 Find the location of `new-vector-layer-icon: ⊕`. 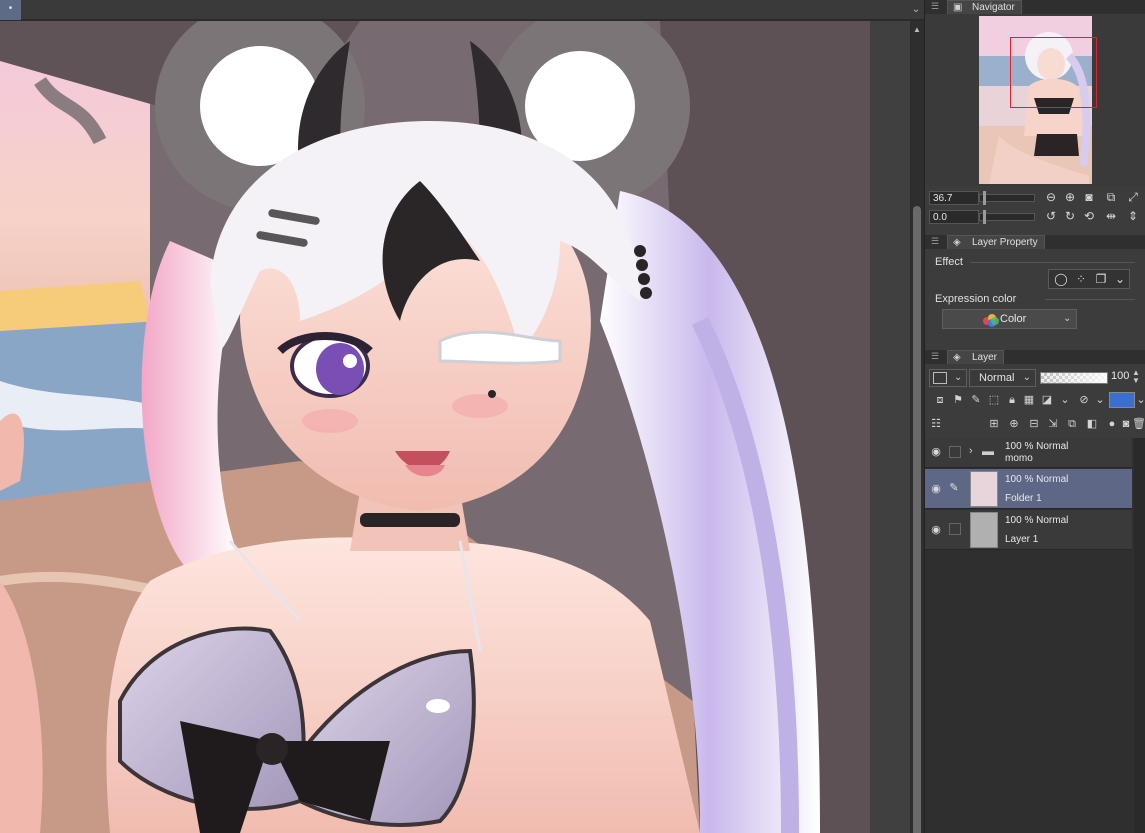

new-vector-layer-icon: ⊕ is located at coordinates (1014, 424).